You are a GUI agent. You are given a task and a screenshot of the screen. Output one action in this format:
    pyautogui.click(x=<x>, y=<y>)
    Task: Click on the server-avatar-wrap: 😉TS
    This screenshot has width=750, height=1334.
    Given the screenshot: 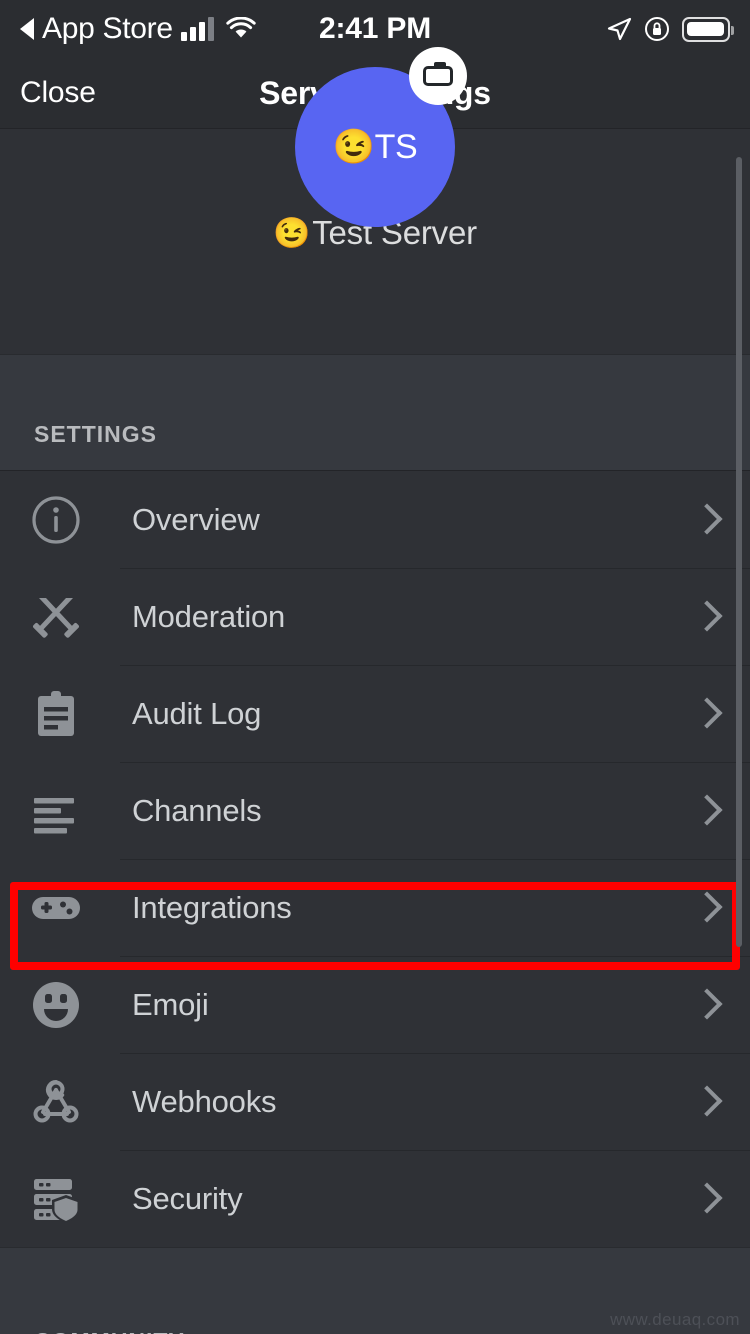 What is the action you would take?
    pyautogui.click(x=381, y=137)
    